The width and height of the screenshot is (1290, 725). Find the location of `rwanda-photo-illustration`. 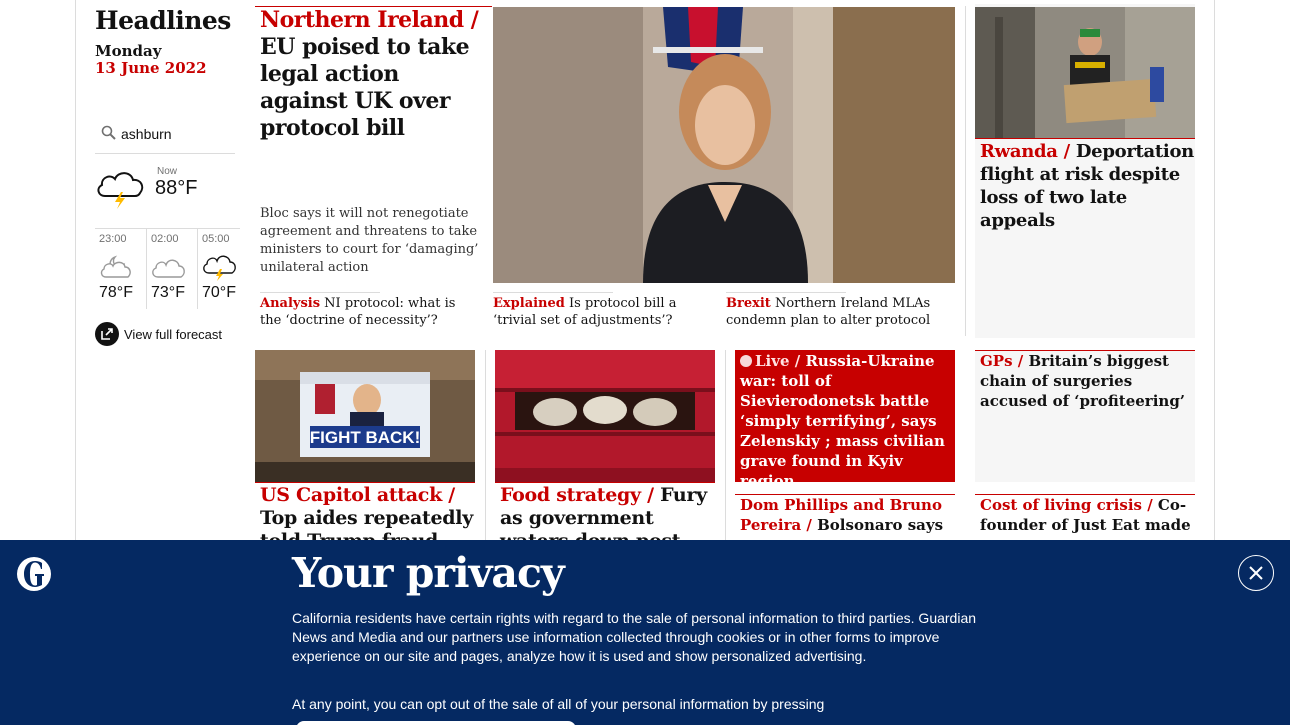

rwanda-photo-illustration is located at coordinates (1085, 72).